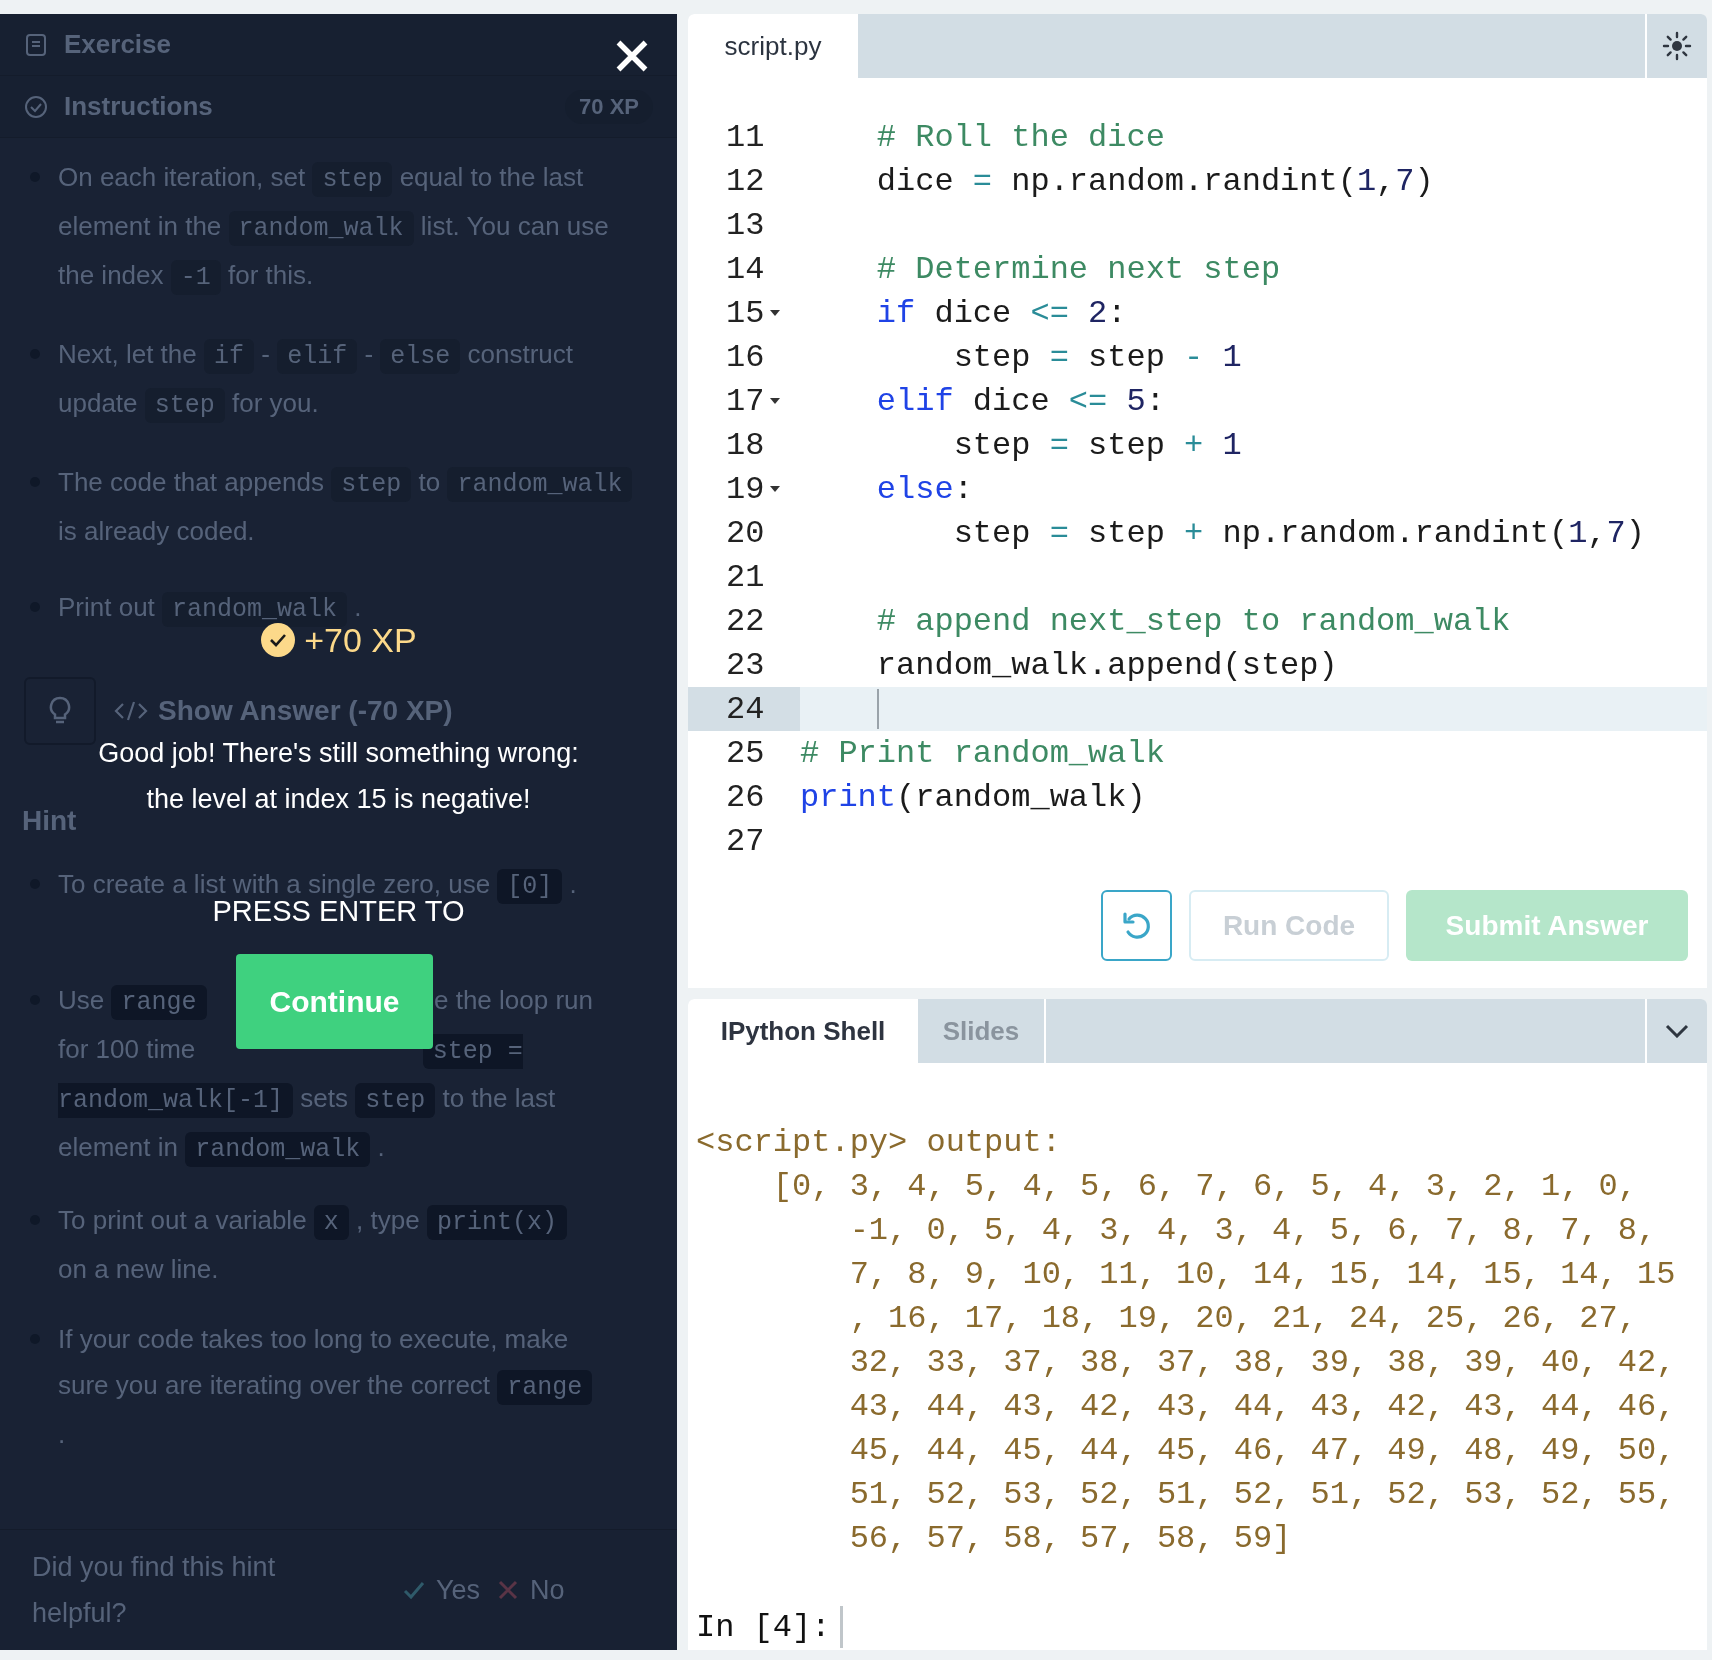  What do you see at coordinates (609, 106) in the screenshot?
I see `xp-badge: 70 XP` at bounding box center [609, 106].